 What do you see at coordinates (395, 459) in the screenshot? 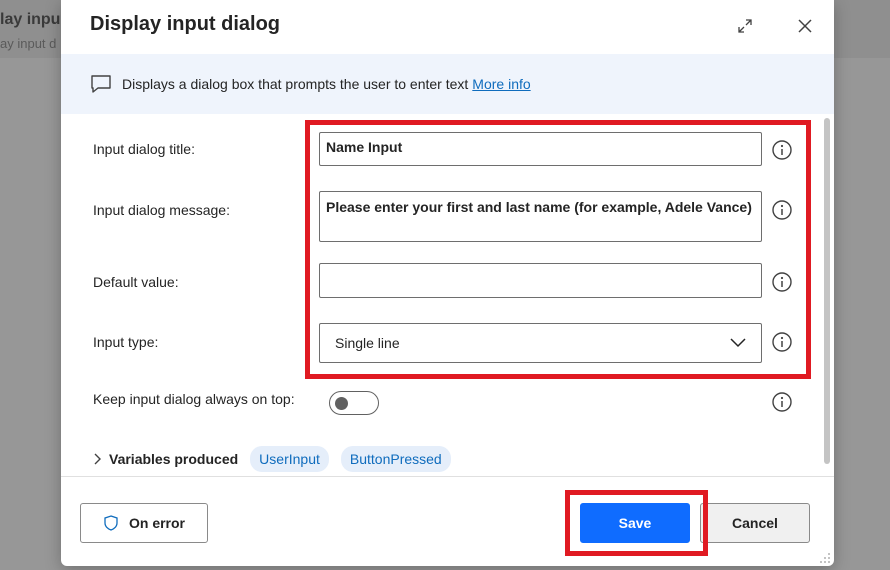
I see `variable-chip-buttonpressed: ButtonPressed` at bounding box center [395, 459].